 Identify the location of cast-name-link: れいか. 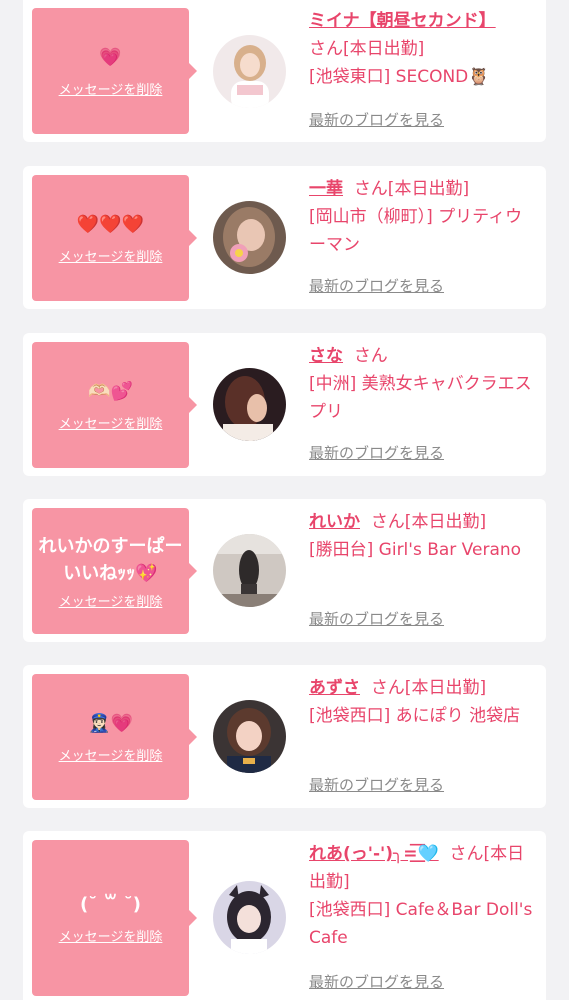
(334, 522).